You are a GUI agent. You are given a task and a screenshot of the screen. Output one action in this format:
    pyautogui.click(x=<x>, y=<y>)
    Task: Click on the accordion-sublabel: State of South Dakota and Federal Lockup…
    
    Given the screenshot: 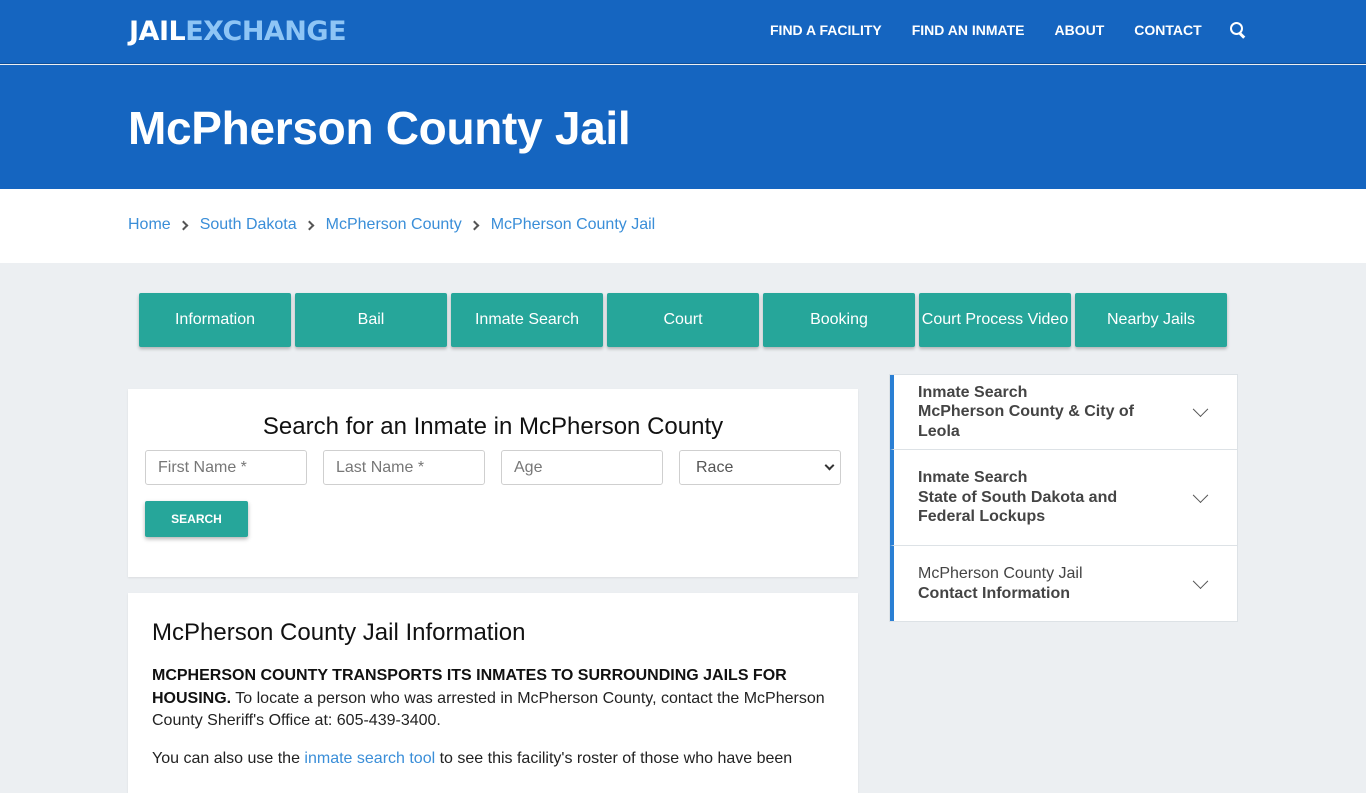 What is the action you would take?
    pyautogui.click(x=1018, y=507)
    